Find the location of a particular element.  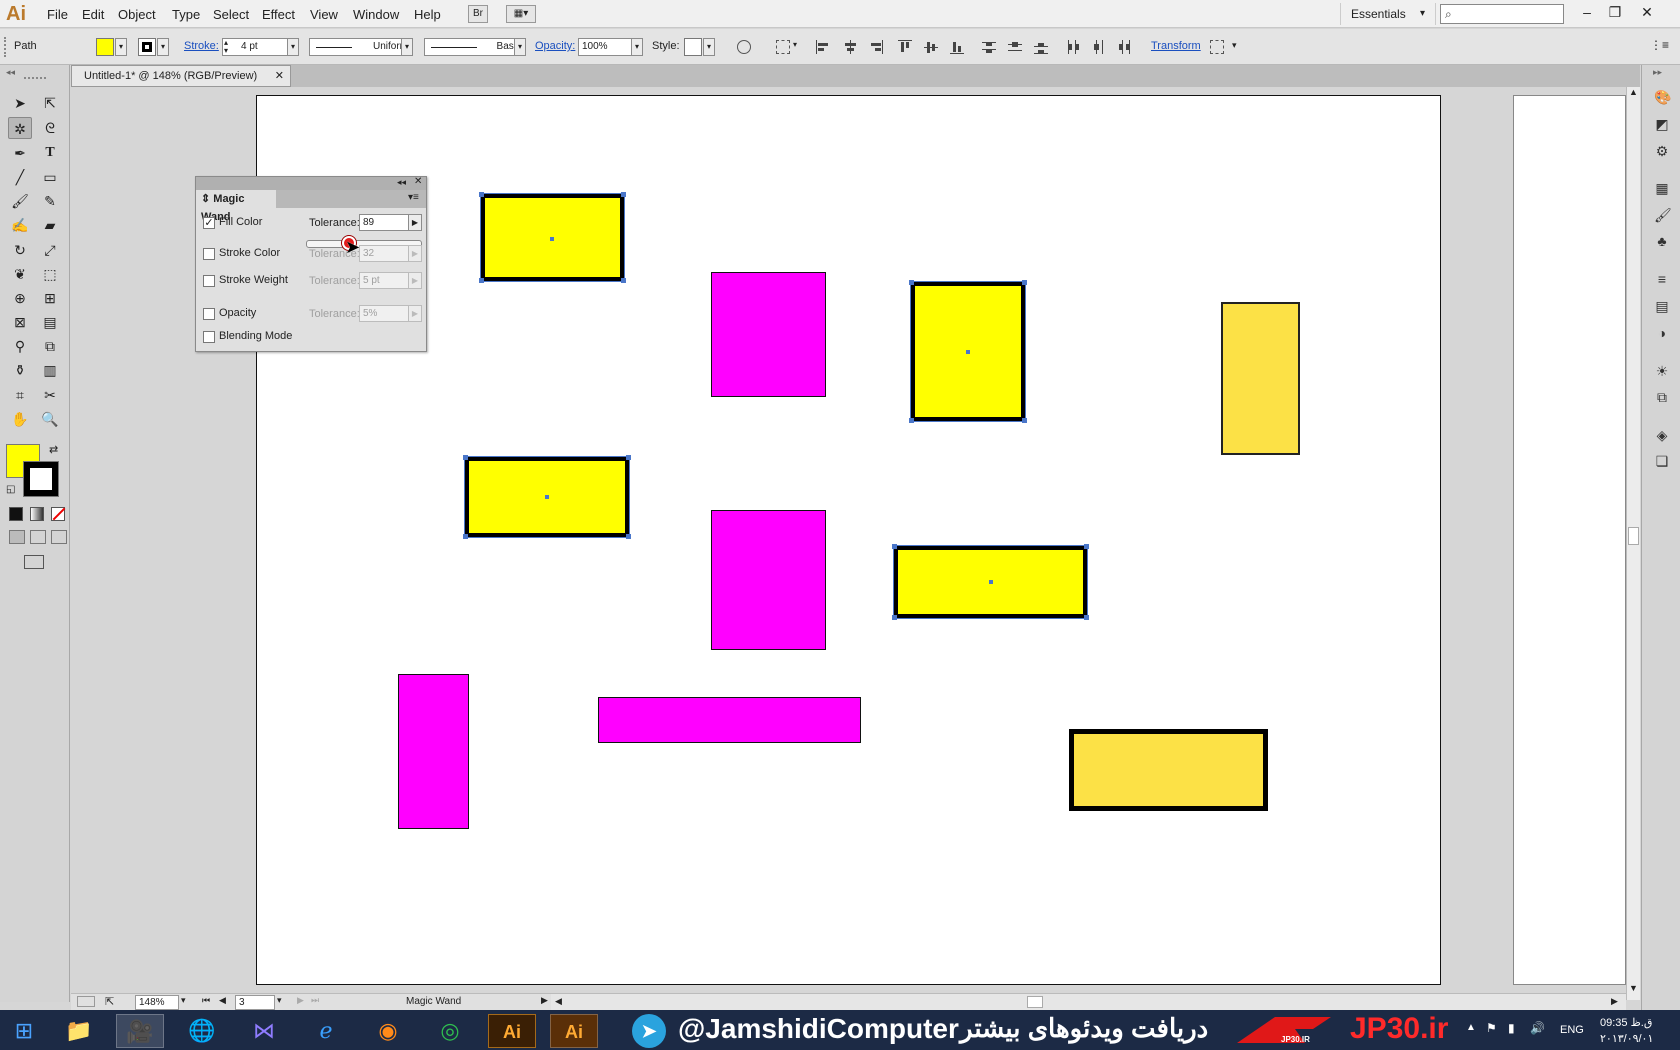

zoom-field: 148% is located at coordinates (157, 1002).